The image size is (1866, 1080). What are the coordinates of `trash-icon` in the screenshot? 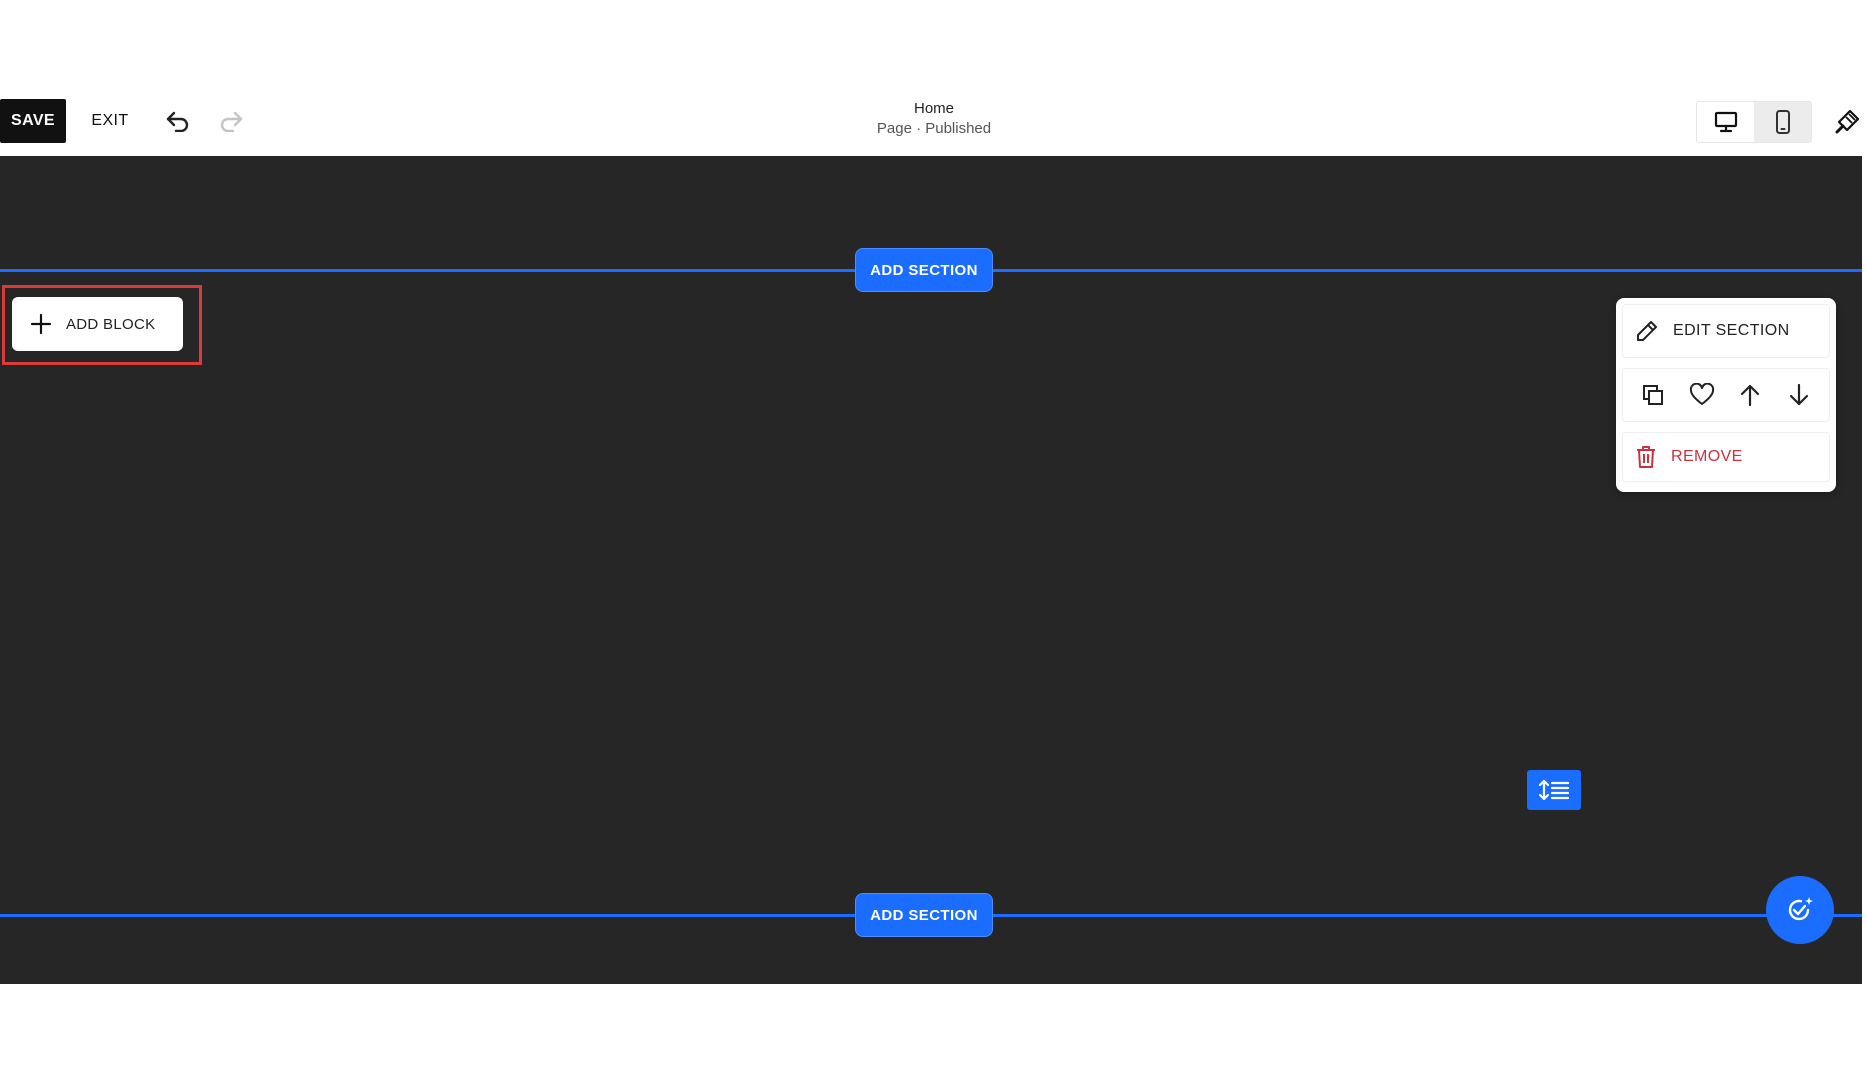 It's located at (1646, 457).